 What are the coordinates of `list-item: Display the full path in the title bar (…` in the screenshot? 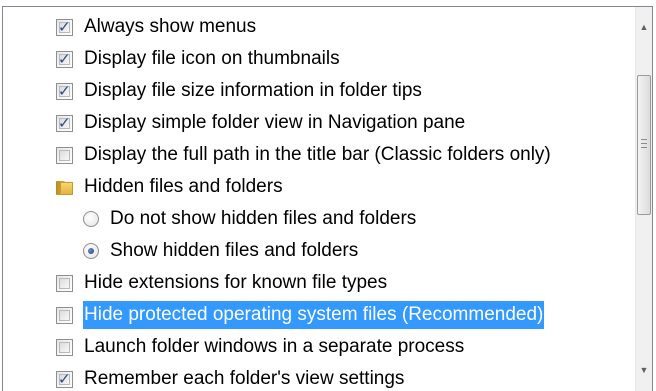 It's located at (304, 155).